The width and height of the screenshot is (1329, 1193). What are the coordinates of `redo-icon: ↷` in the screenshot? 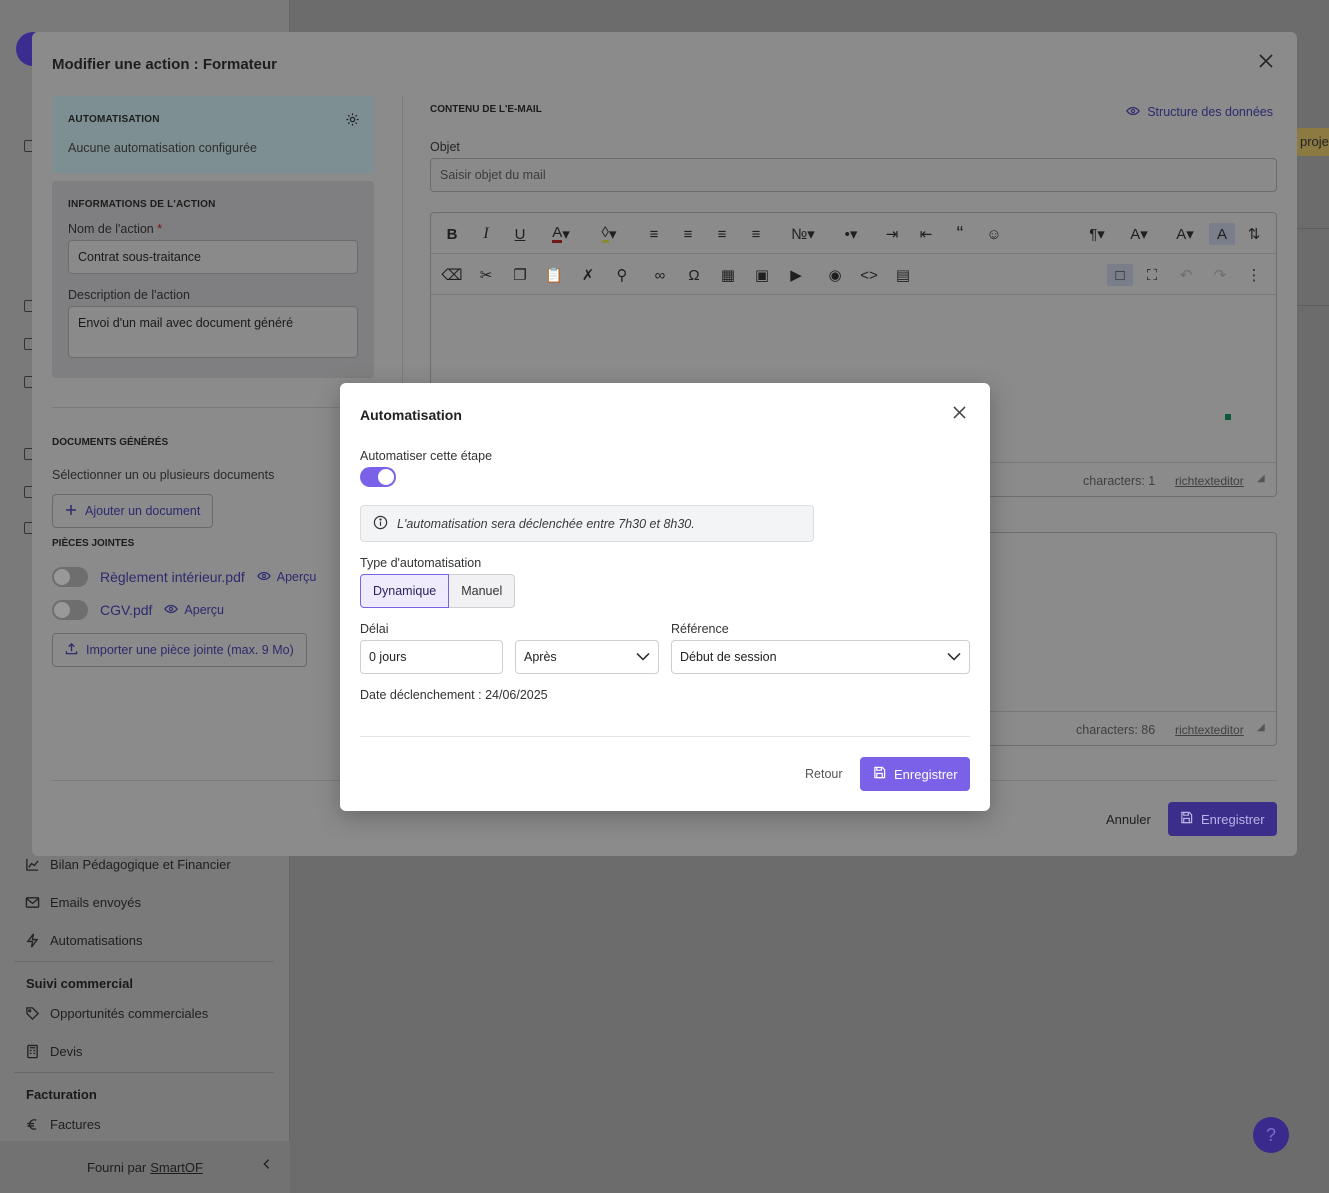 It's located at (1220, 275).